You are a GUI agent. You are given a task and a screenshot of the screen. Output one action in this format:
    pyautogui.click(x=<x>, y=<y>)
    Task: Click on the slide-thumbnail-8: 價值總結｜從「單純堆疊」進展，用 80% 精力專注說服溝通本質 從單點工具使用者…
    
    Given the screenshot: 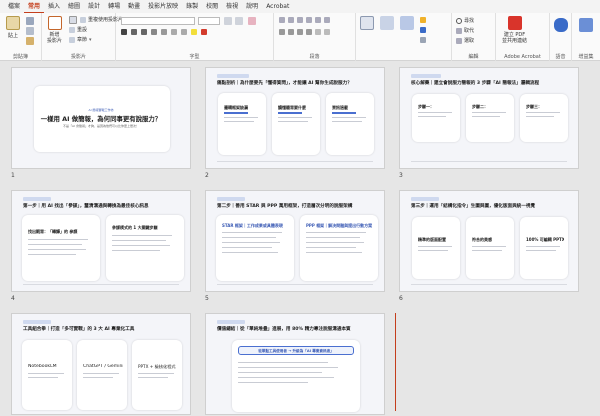 What is the action you would take?
    pyautogui.click(x=295, y=364)
    